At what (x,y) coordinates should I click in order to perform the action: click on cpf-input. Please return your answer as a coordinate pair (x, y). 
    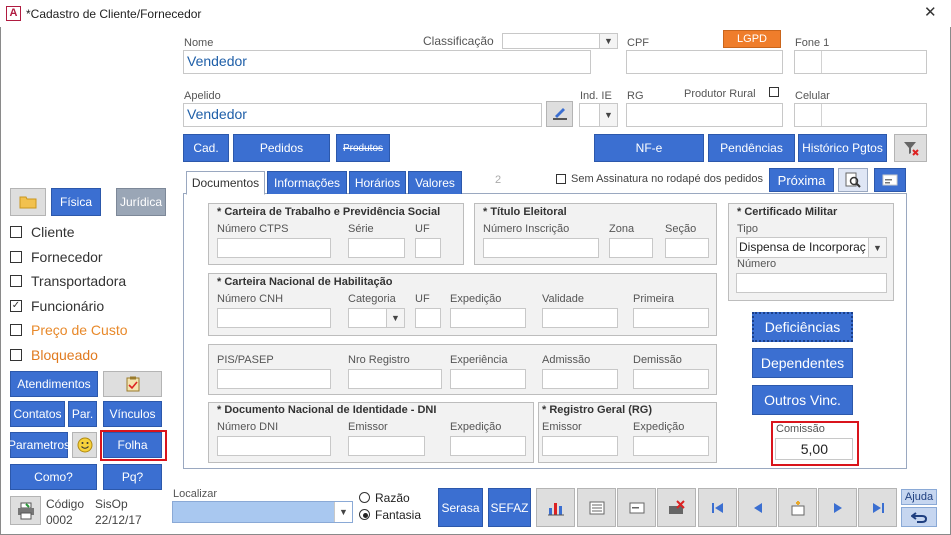
    Looking at the image, I should click on (704, 62).